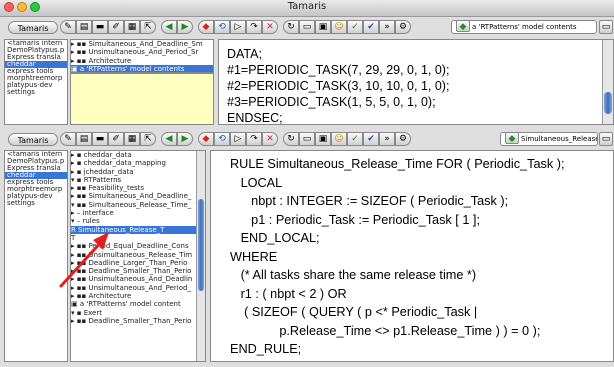 The image size is (614, 367). I want to click on code-line: ENDSEC;, so click(255, 118).